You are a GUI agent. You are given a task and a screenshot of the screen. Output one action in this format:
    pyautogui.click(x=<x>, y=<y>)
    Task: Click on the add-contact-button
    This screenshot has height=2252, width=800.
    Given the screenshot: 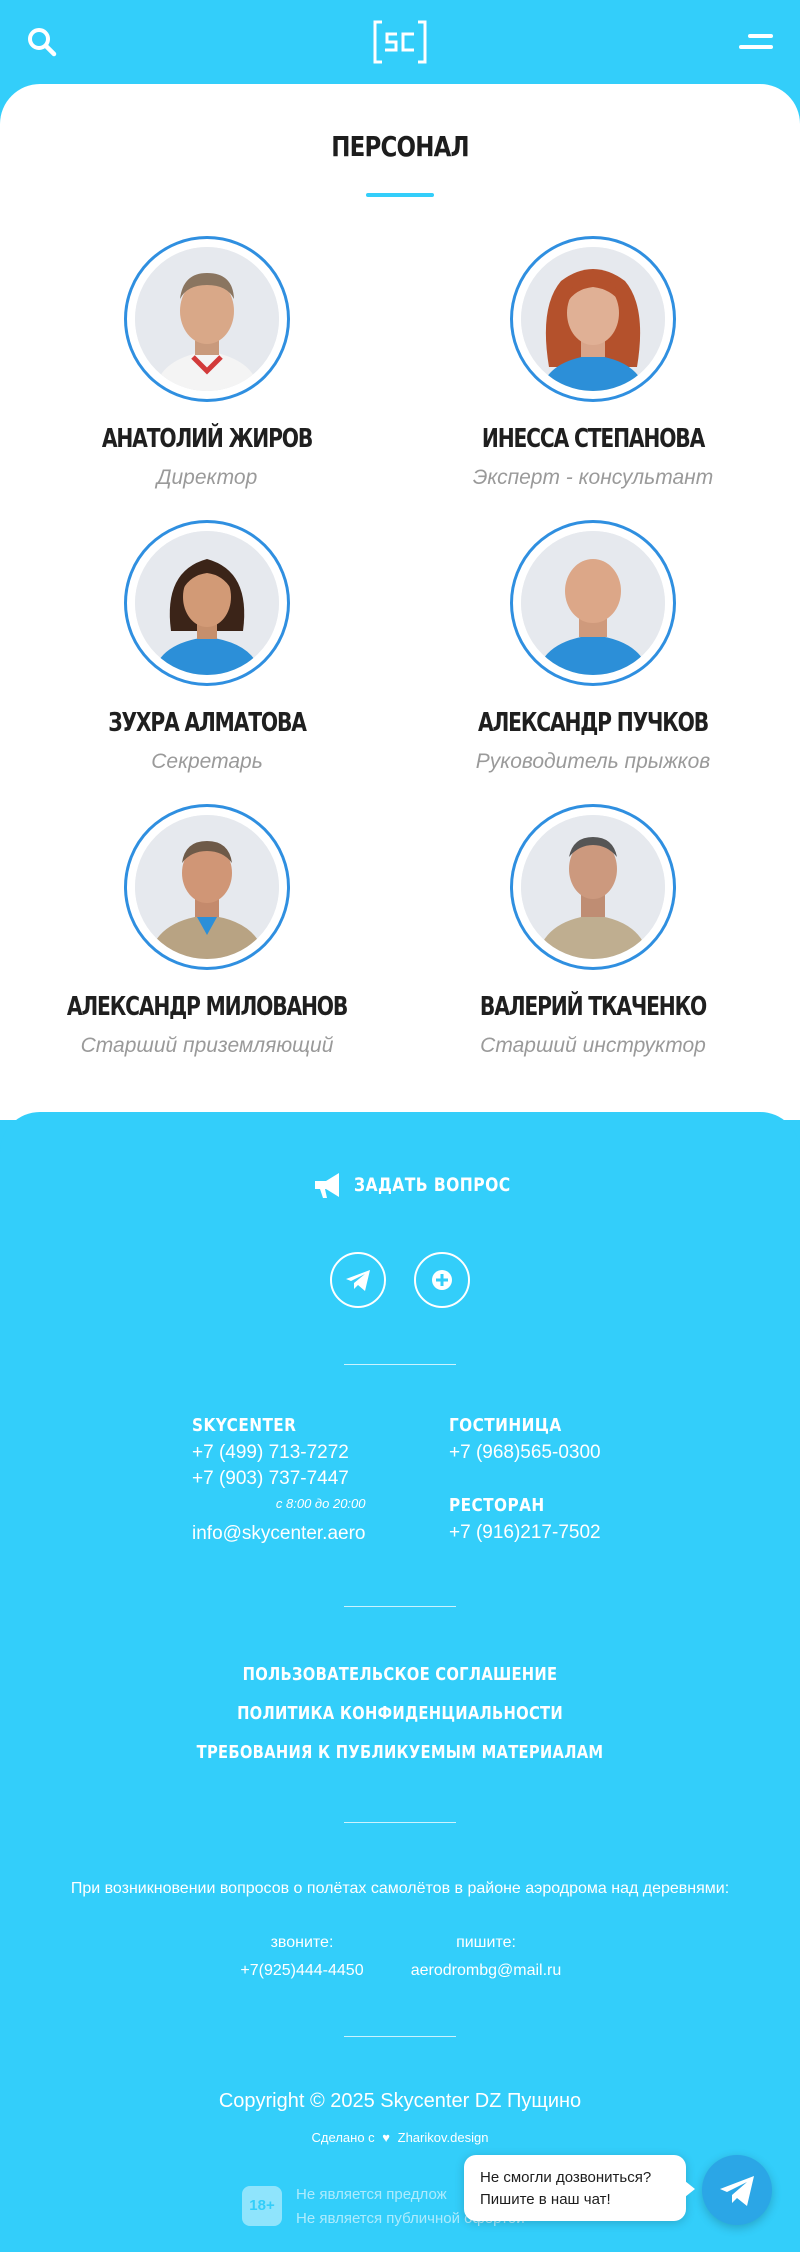 What is the action you would take?
    pyautogui.click(x=442, y=1280)
    